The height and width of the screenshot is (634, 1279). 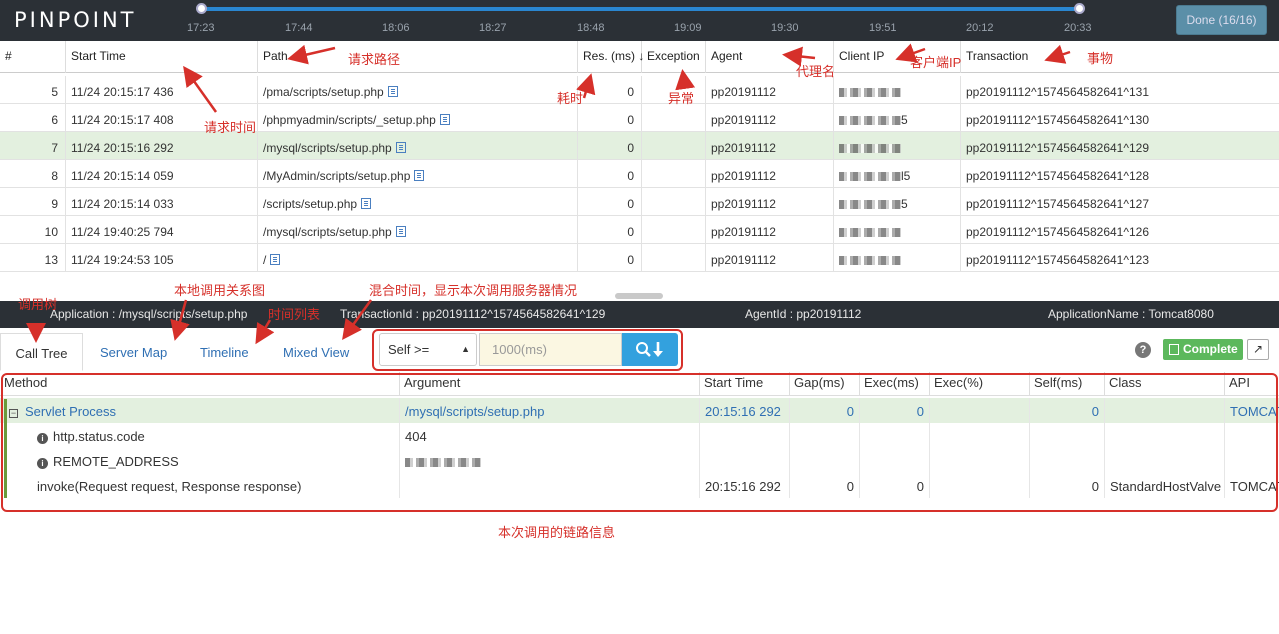 What do you see at coordinates (1174, 349) in the screenshot?
I see `list-icon` at bounding box center [1174, 349].